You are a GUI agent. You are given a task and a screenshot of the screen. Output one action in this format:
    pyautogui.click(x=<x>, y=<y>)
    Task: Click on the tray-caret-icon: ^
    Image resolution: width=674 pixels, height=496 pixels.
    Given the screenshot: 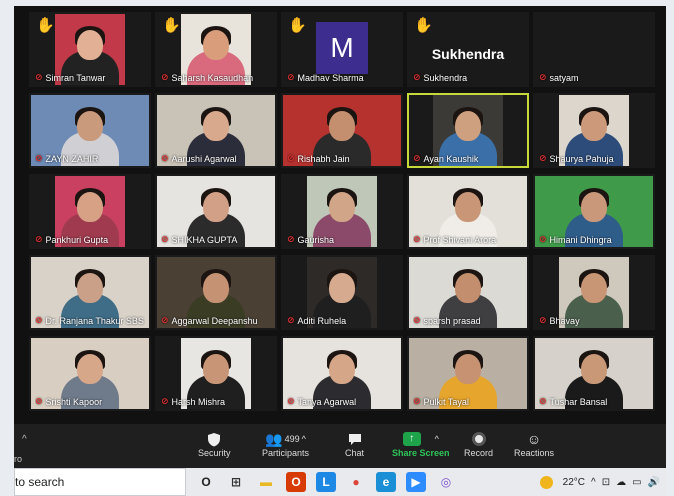 What is the action you would take?
    pyautogui.click(x=593, y=482)
    